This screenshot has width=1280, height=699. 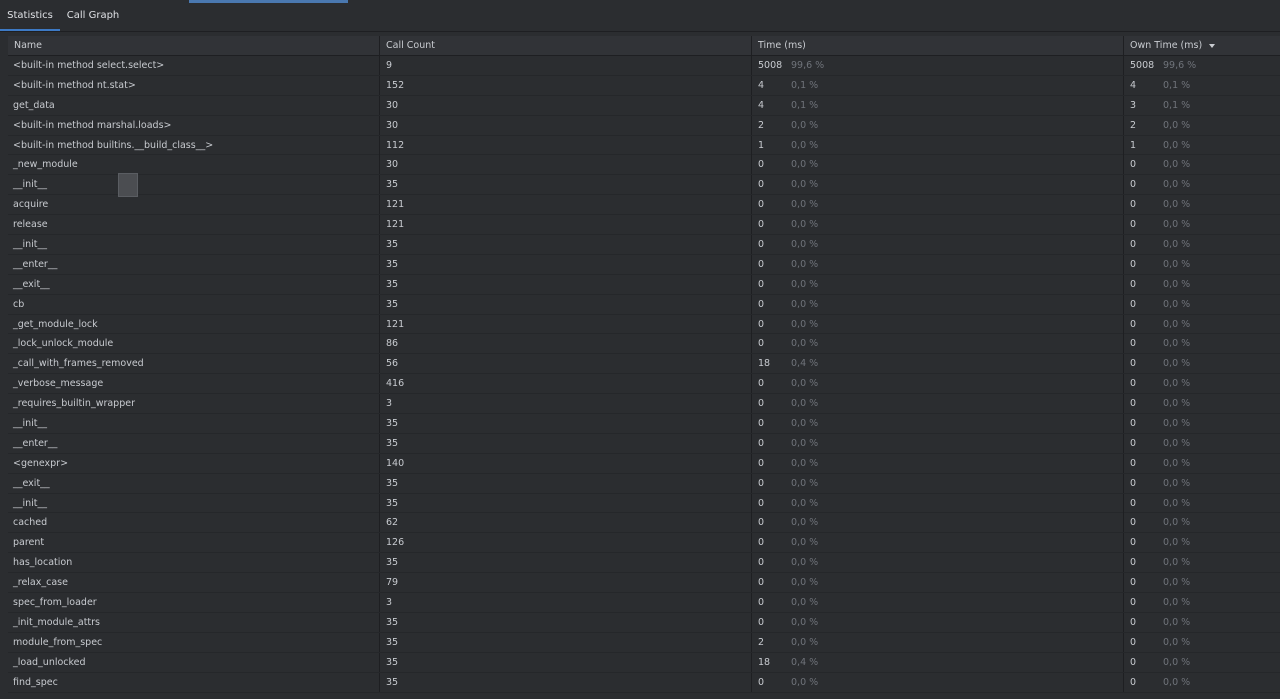 What do you see at coordinates (194, 364) in the screenshot?
I see `cell-name: _call_with_frames_removed` at bounding box center [194, 364].